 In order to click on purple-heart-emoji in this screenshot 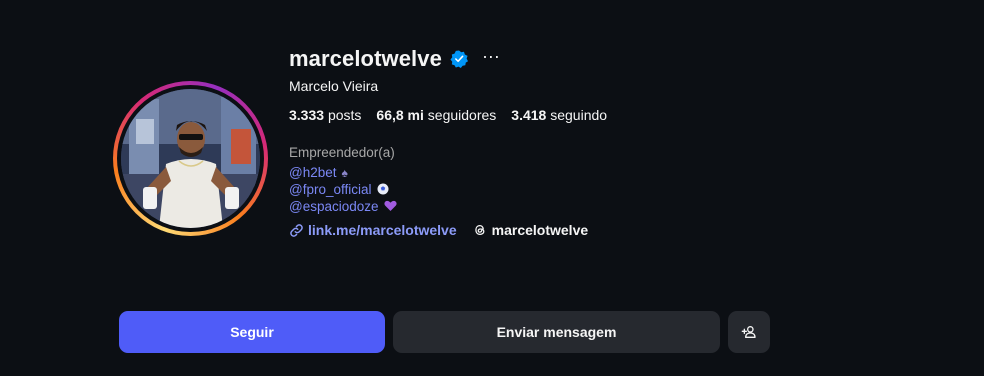, I will do `click(390, 207)`.